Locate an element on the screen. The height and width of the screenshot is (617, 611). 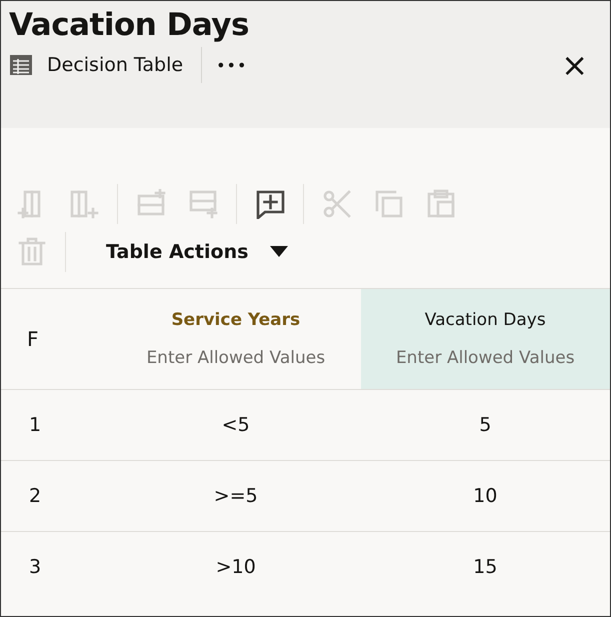
close-button: × is located at coordinates (574, 65).